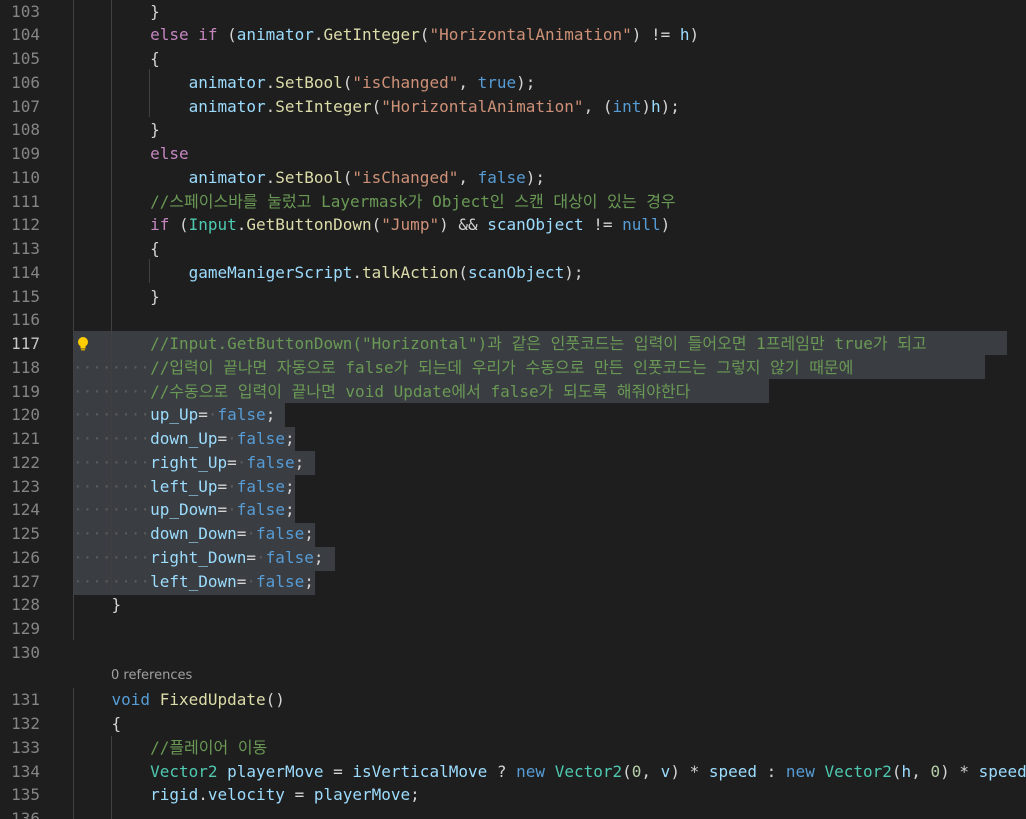  I want to click on line-number: 119, so click(25, 391).